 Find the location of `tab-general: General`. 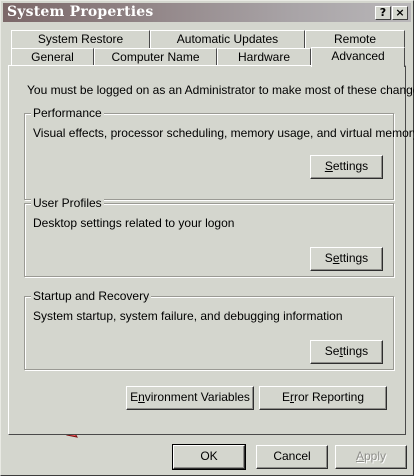

tab-general: General is located at coordinates (52, 57).